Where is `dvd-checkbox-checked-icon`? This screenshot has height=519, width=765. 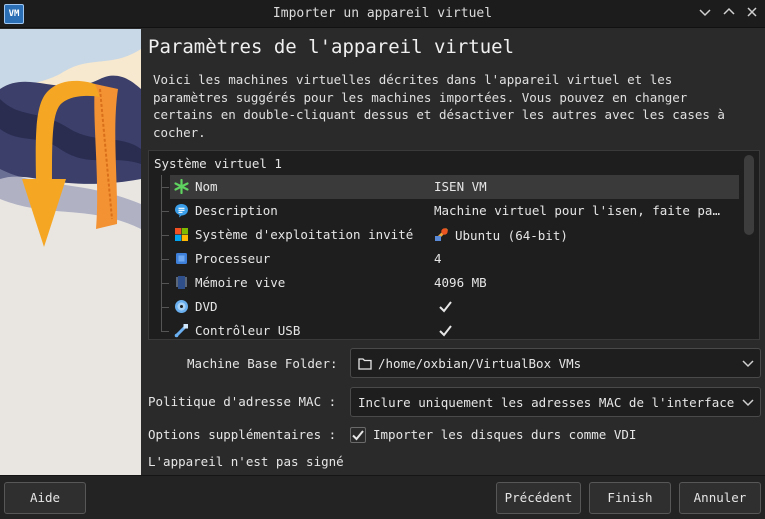
dvd-checkbox-checked-icon is located at coordinates (445, 306).